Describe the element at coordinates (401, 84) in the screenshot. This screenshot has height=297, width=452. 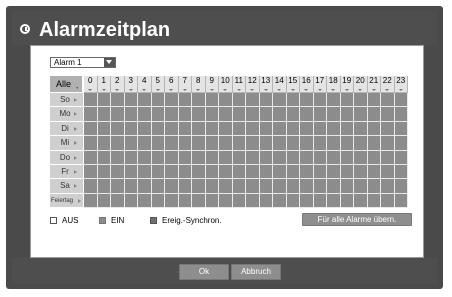
I see `hour-header-23: 23` at that location.